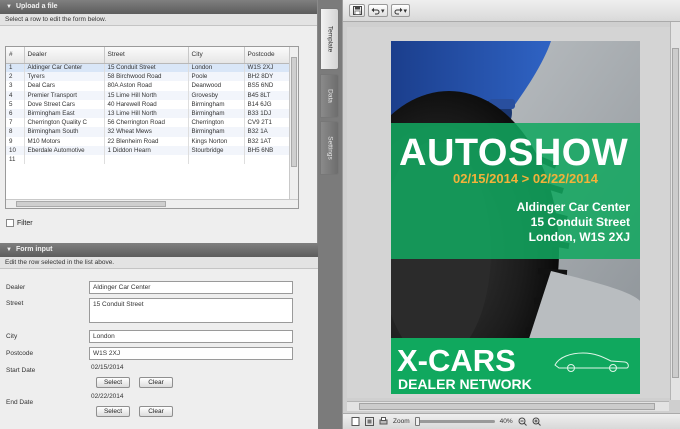 The height and width of the screenshot is (429, 680). What do you see at coordinates (15, 141) in the screenshot?
I see `row-number-cell: 9` at bounding box center [15, 141].